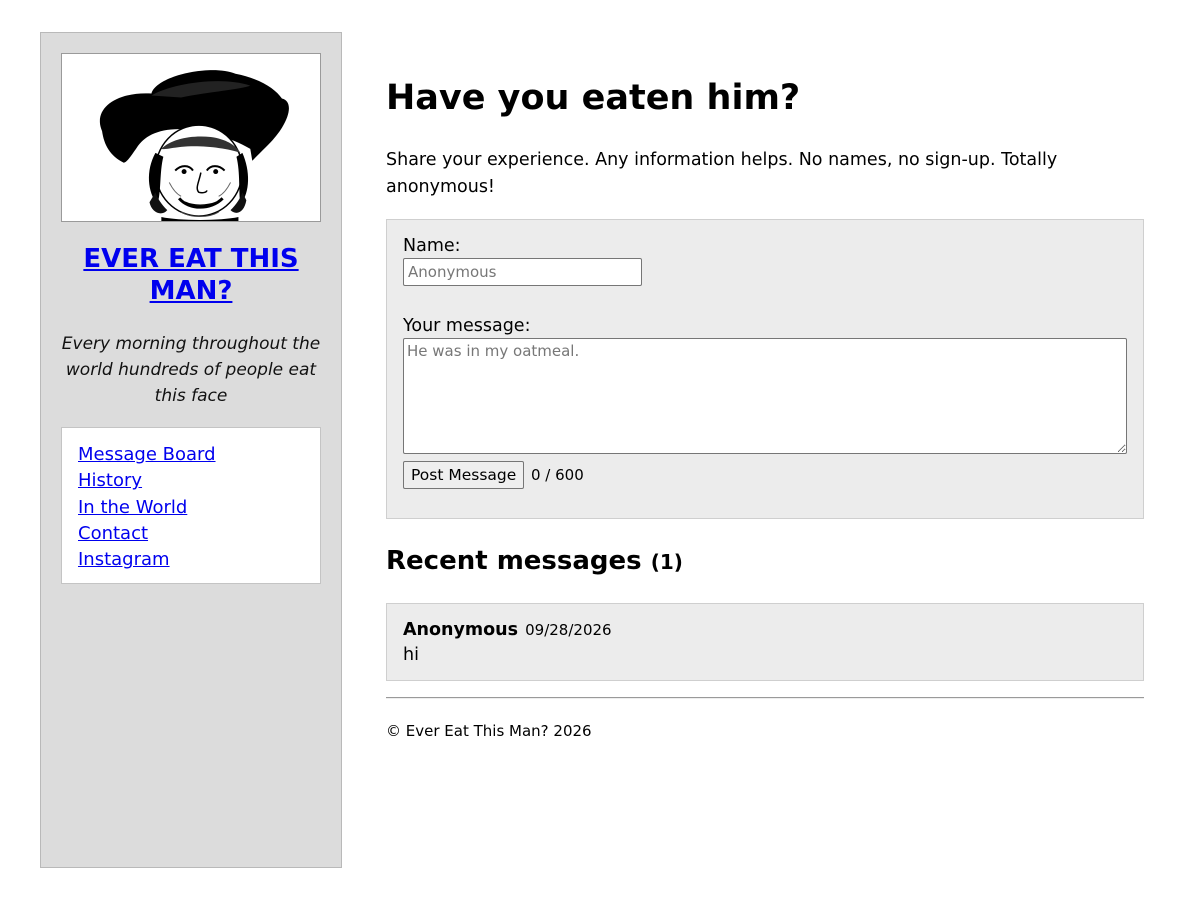  What do you see at coordinates (191, 275) in the screenshot?
I see `site-title-link: EVER EAT THIS MAN?` at bounding box center [191, 275].